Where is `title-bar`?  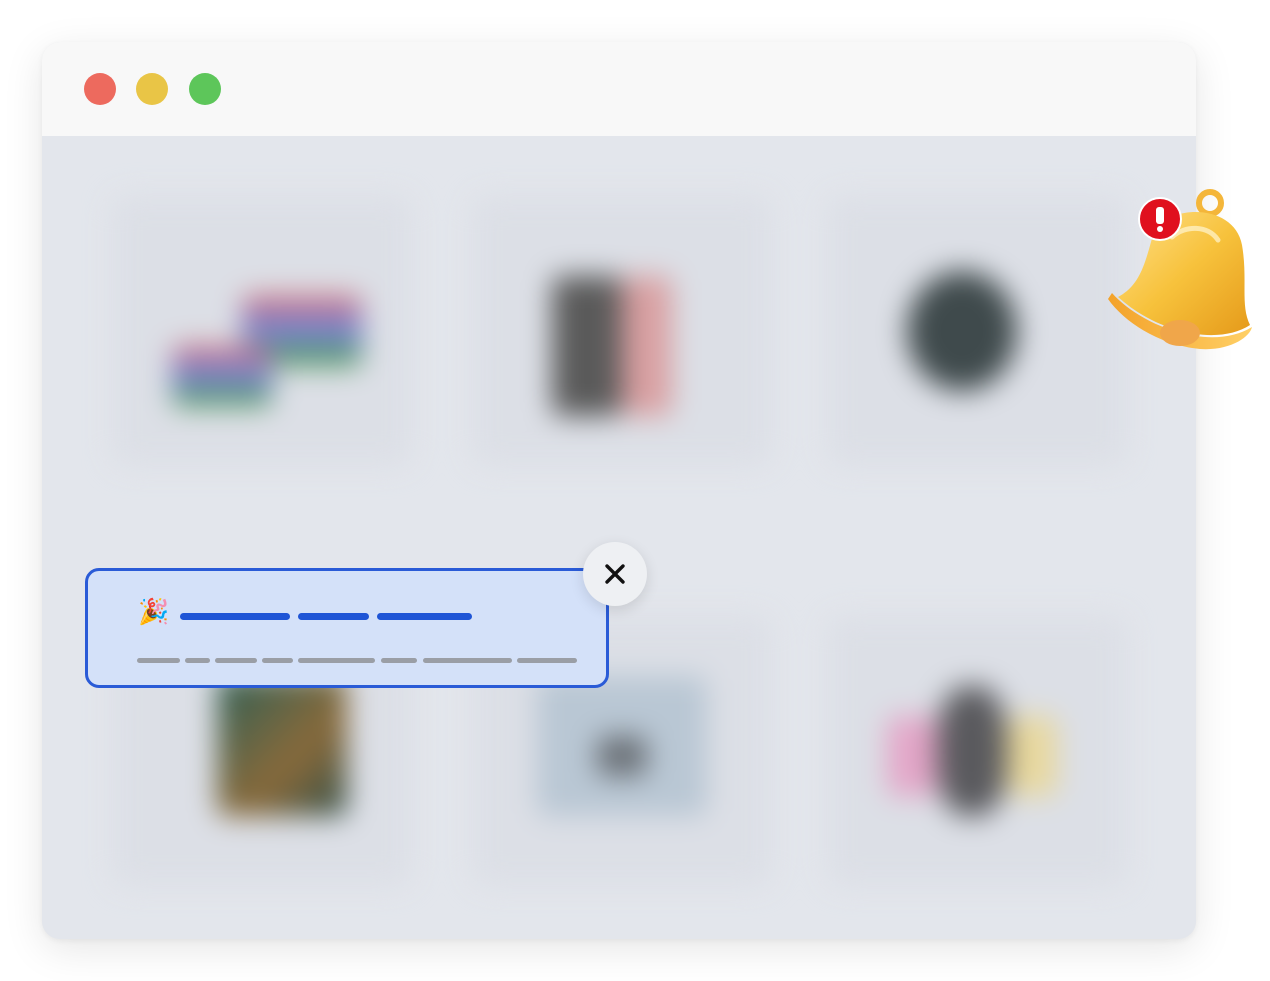
title-bar is located at coordinates (619, 89).